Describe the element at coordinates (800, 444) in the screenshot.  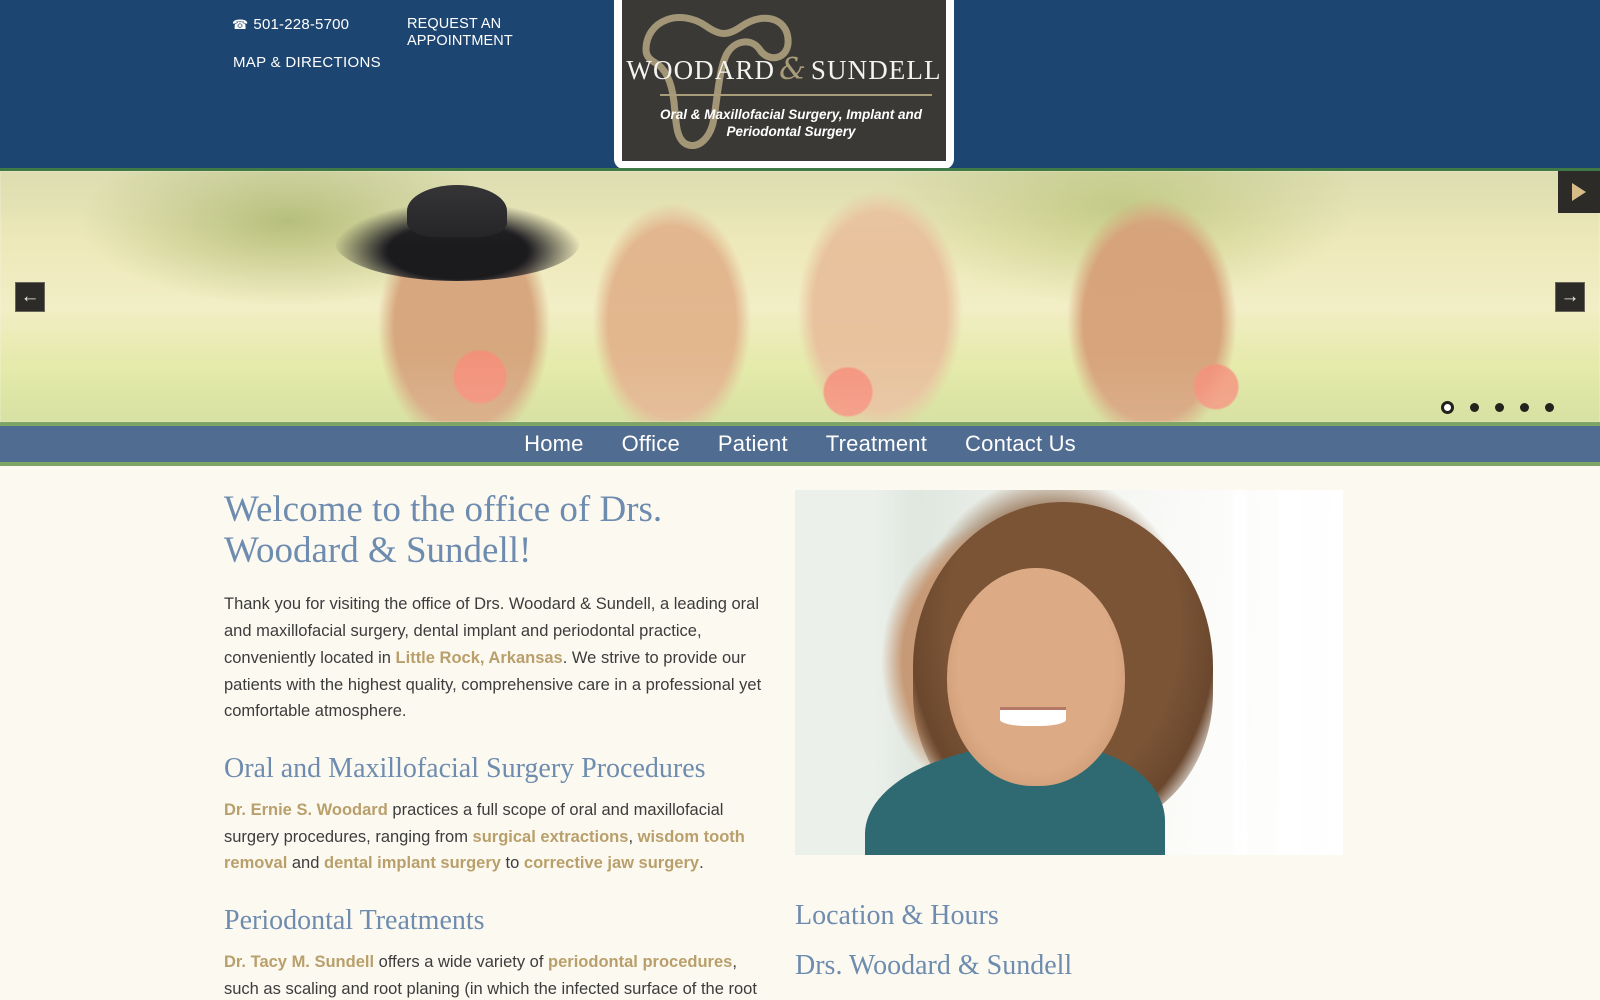
I see `main-navigation: Home Office Patient Treatment Contact Us` at that location.